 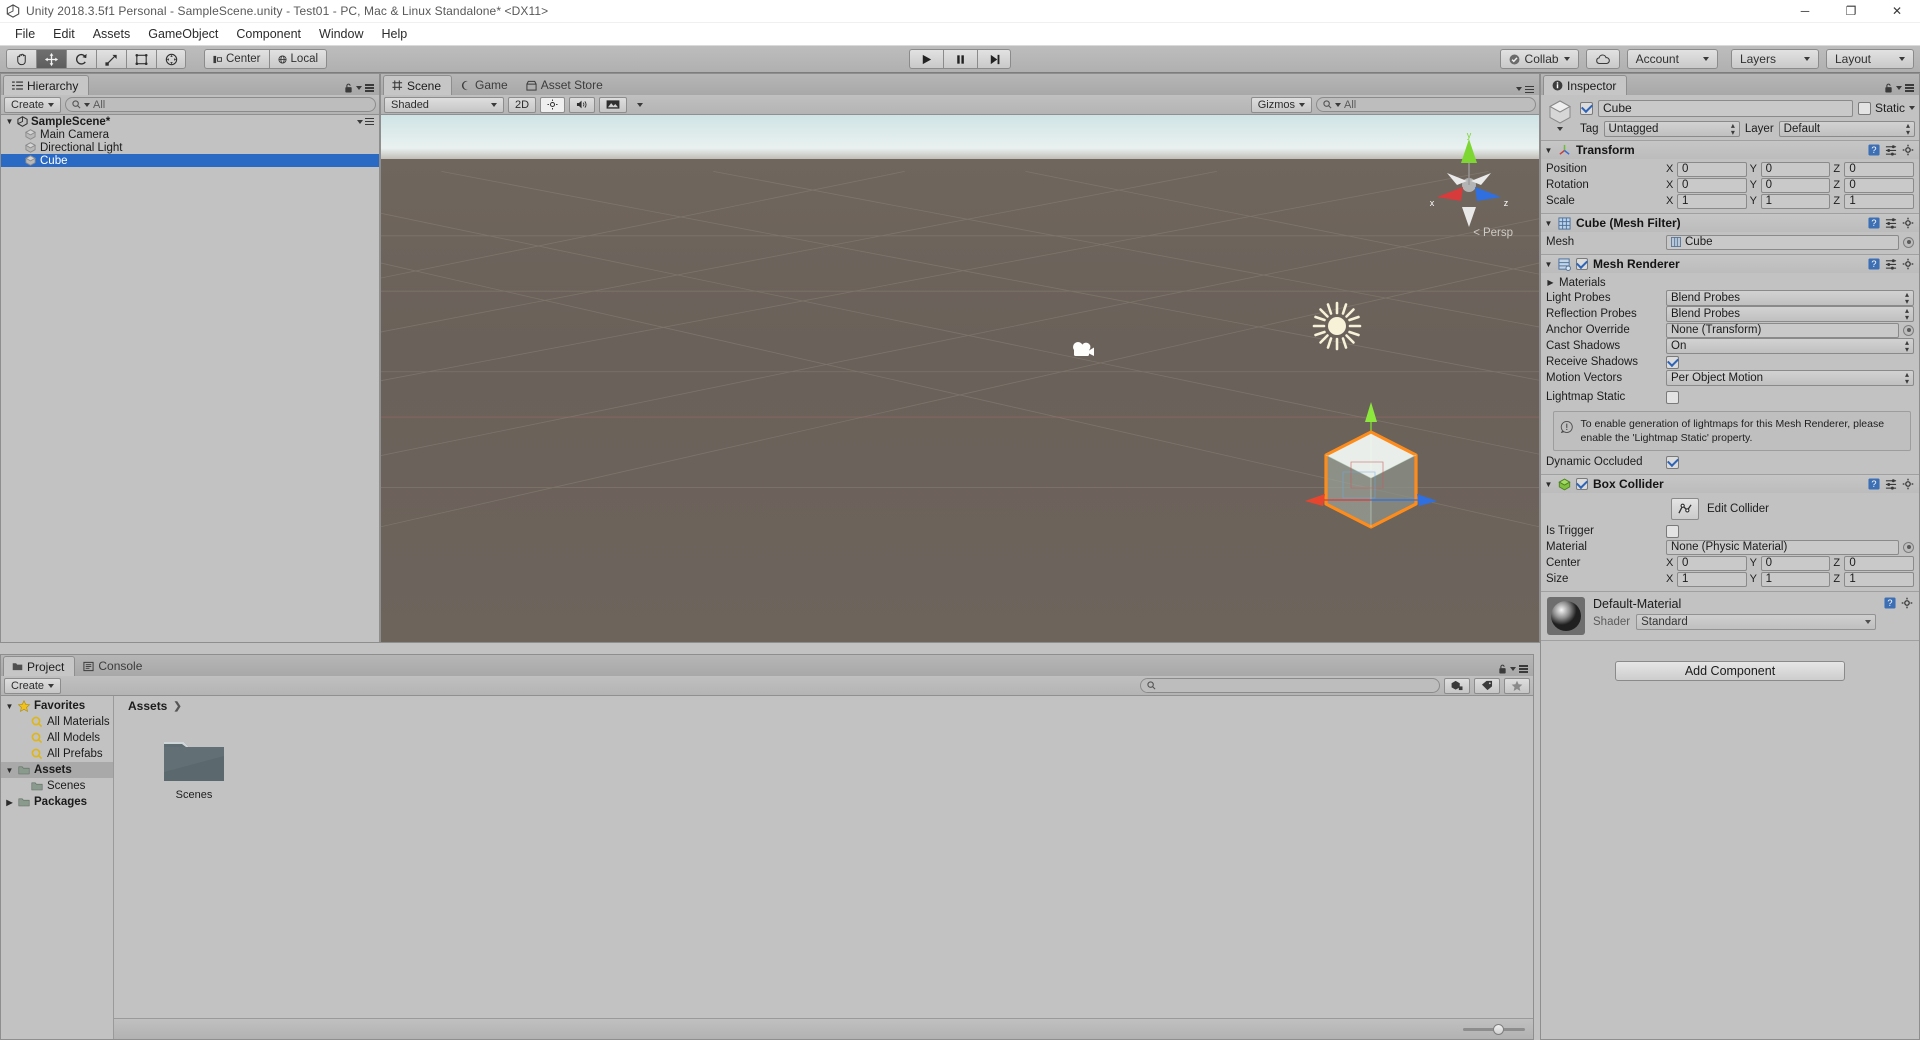 I want to click on scale-tool-button, so click(x=111, y=59).